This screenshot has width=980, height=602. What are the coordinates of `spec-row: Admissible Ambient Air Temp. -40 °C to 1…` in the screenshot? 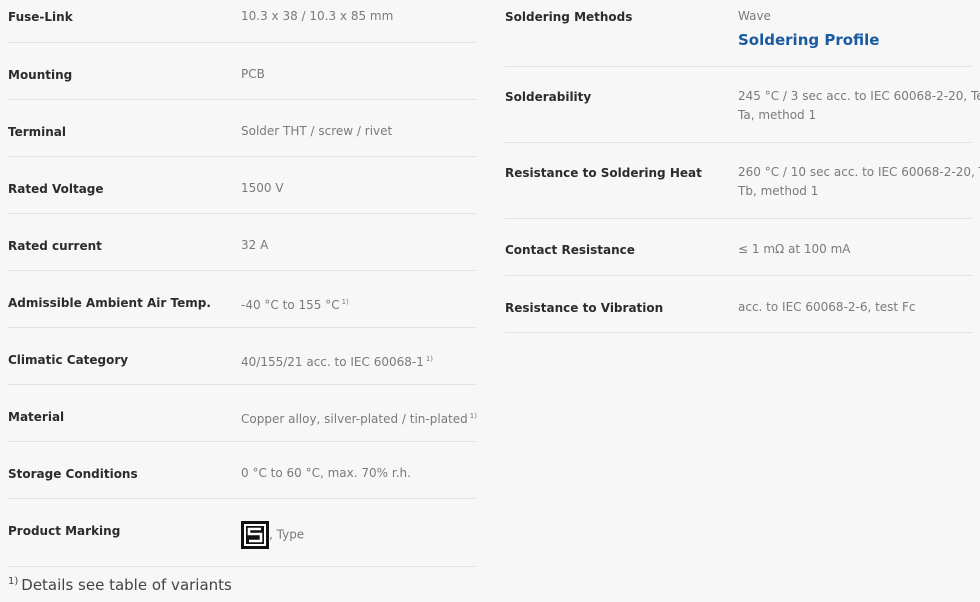 It's located at (242, 299).